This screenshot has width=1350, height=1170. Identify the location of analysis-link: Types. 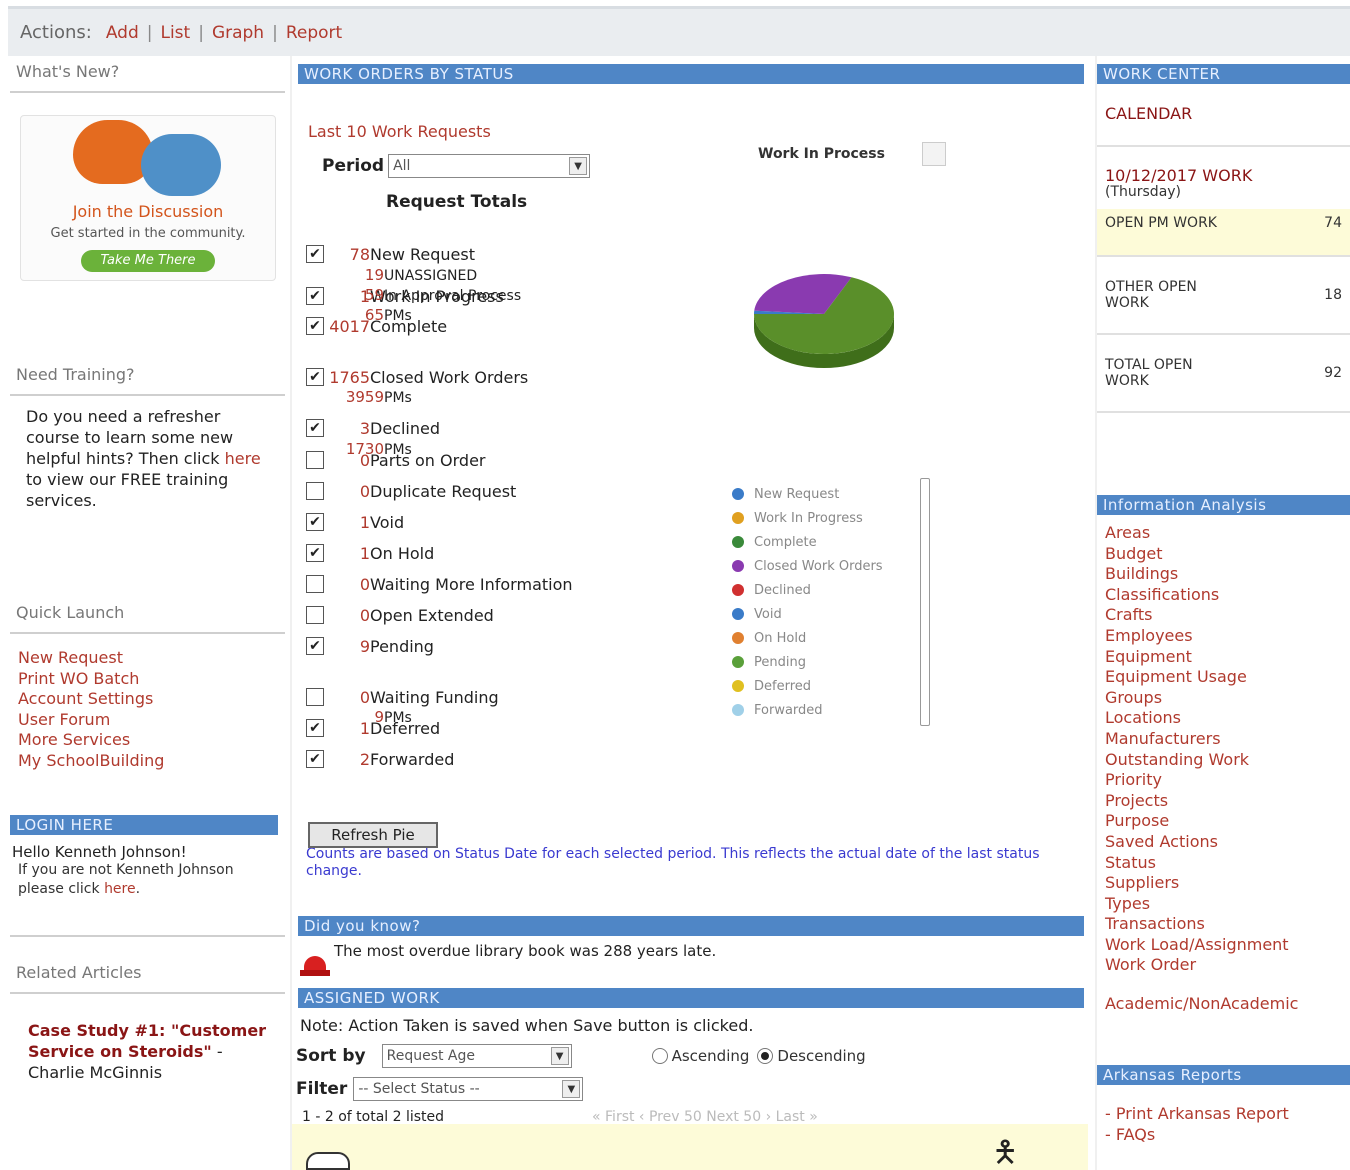
(1223, 904).